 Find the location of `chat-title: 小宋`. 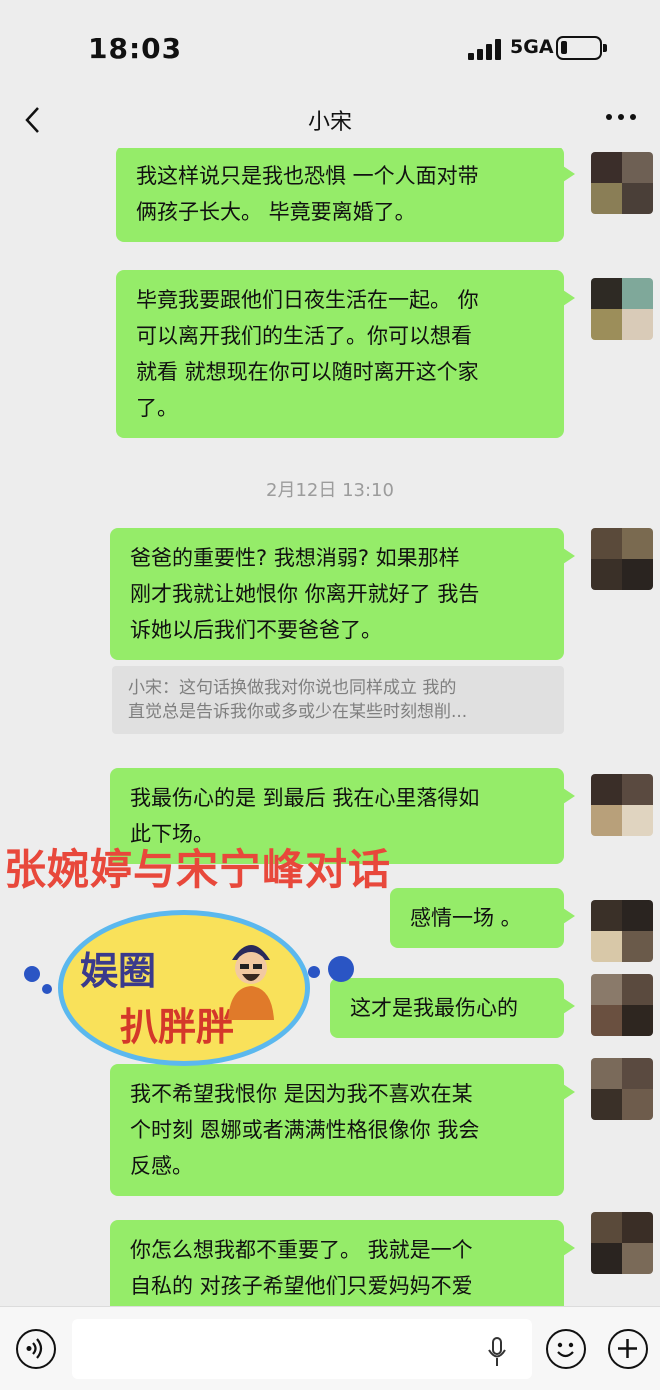

chat-title: 小宋 is located at coordinates (329, 122).